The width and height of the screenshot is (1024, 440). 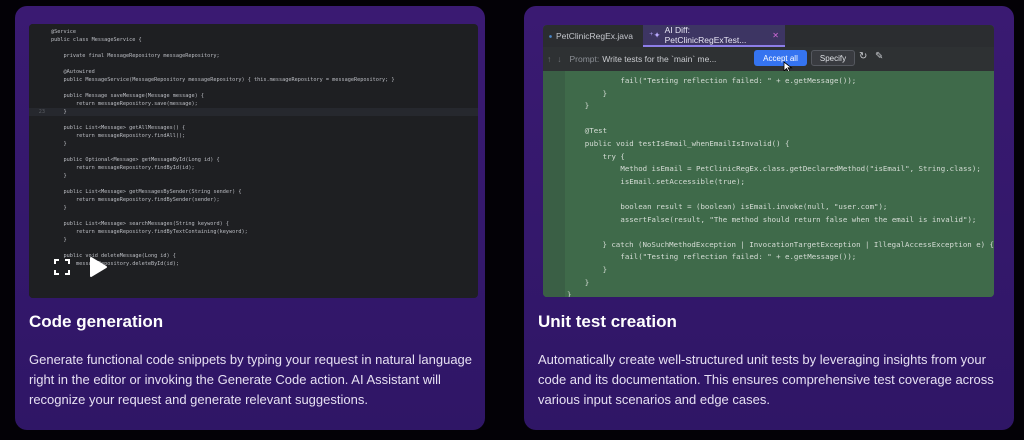 I want to click on tab-petclinic-regex: PetClinicRegEx.java, so click(x=591, y=36).